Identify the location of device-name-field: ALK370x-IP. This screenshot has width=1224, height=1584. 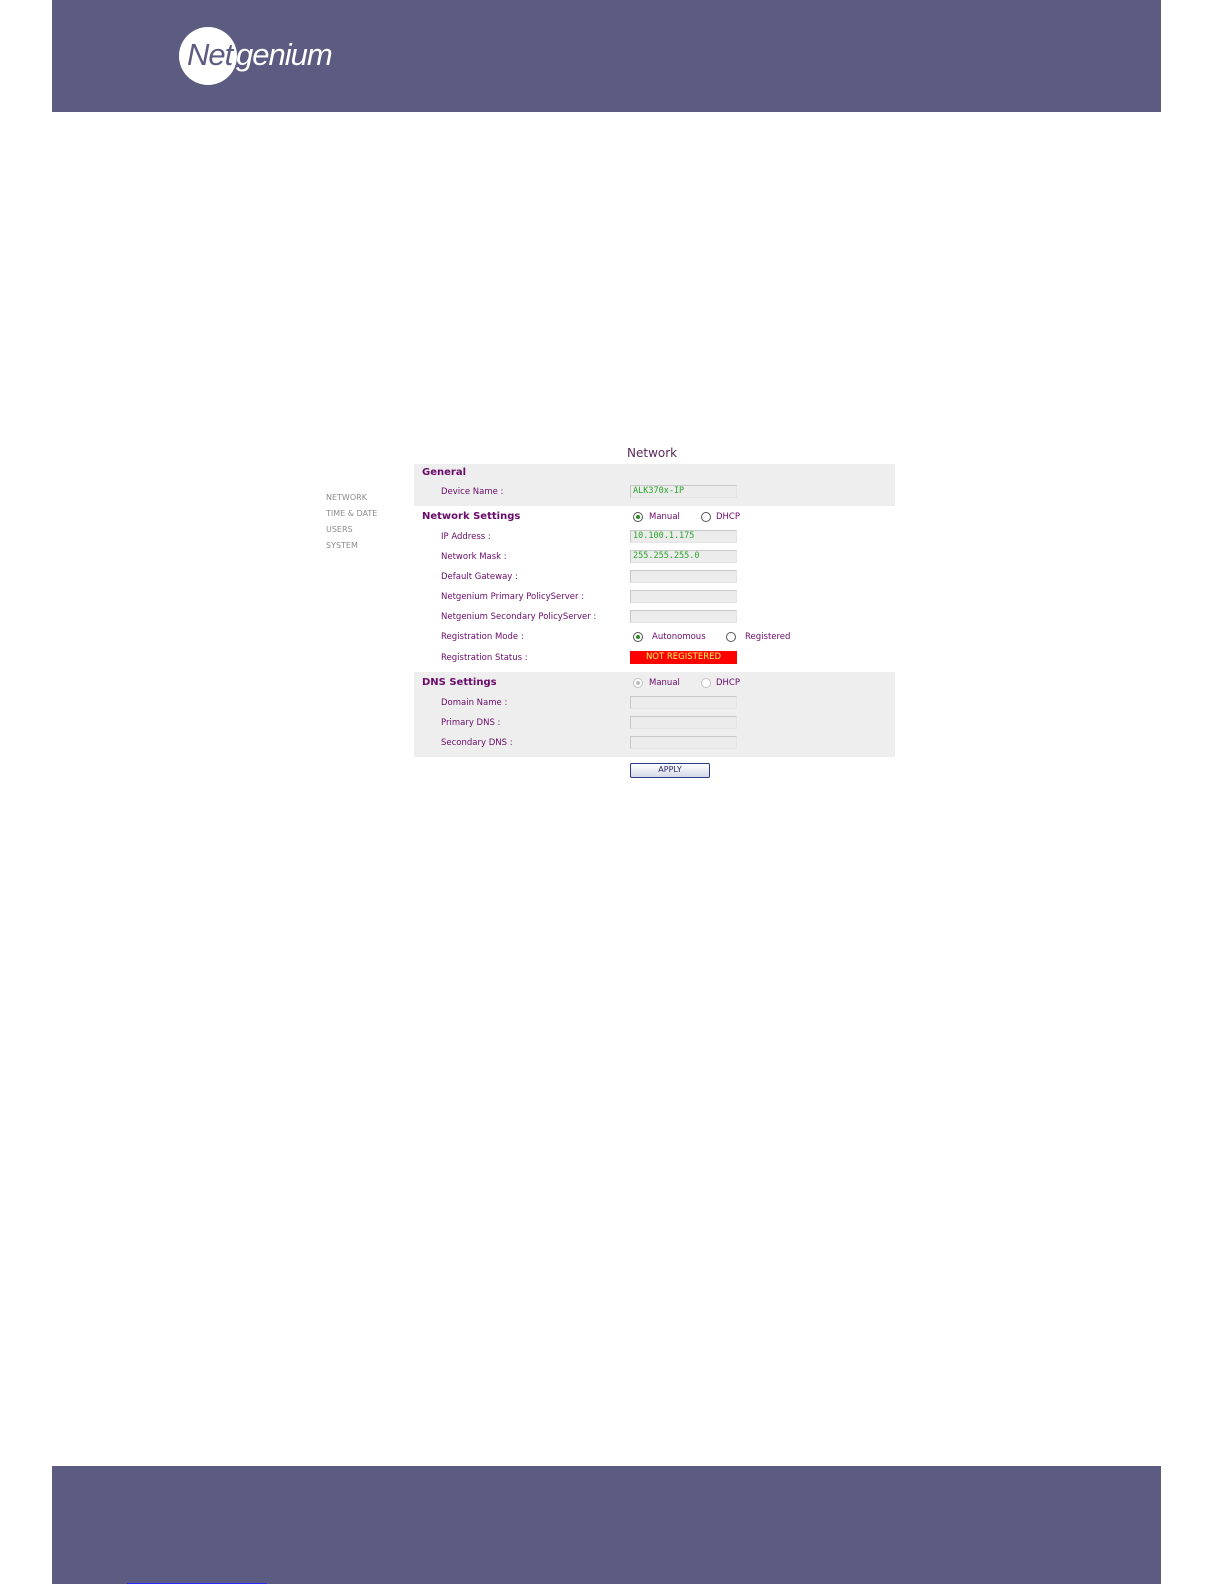
(683, 491).